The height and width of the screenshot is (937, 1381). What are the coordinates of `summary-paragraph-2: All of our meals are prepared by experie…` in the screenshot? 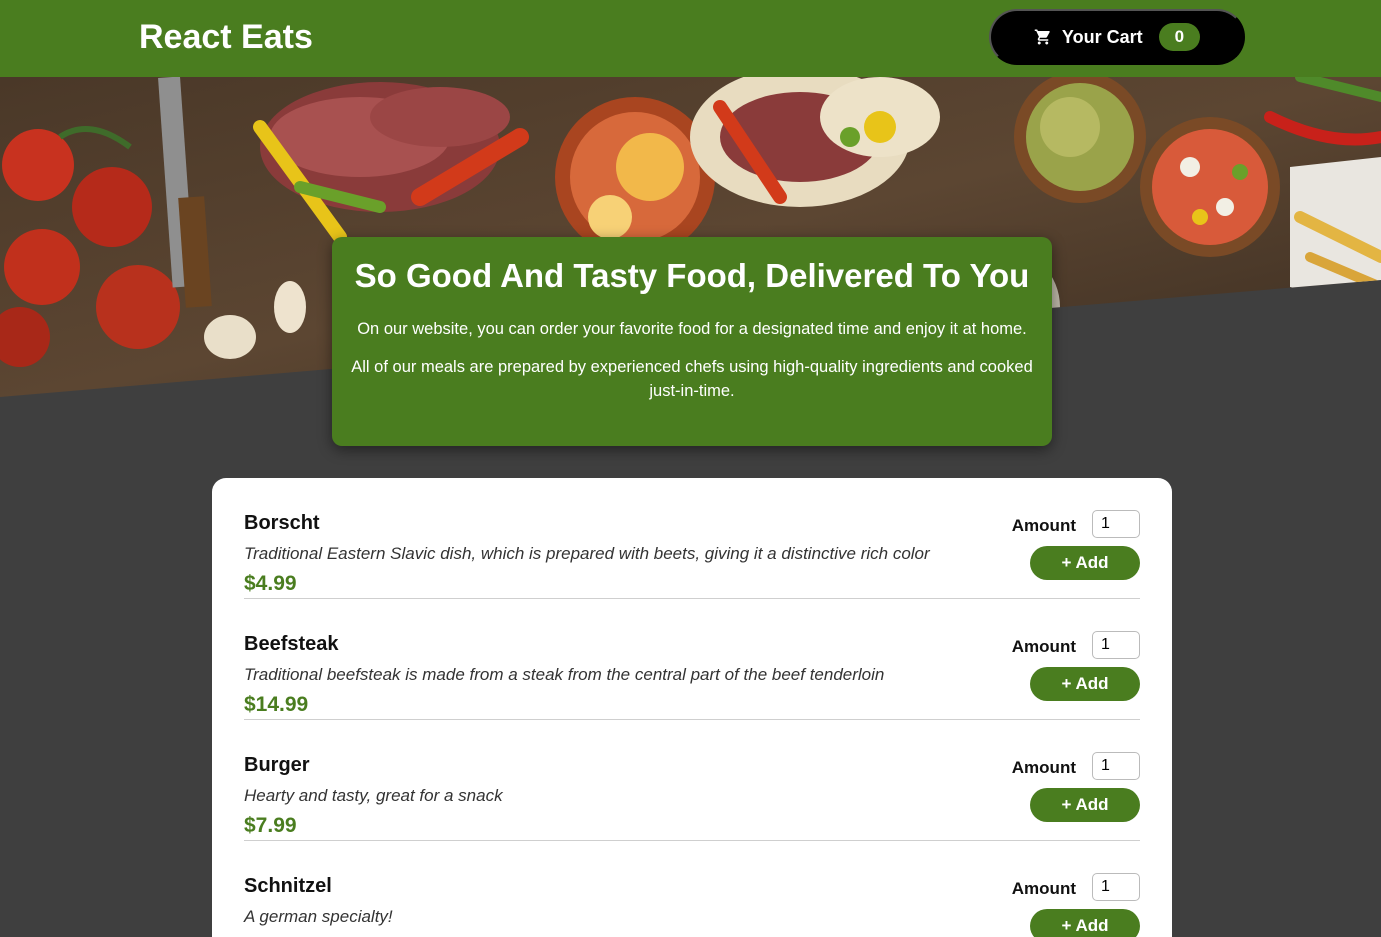 It's located at (692, 379).